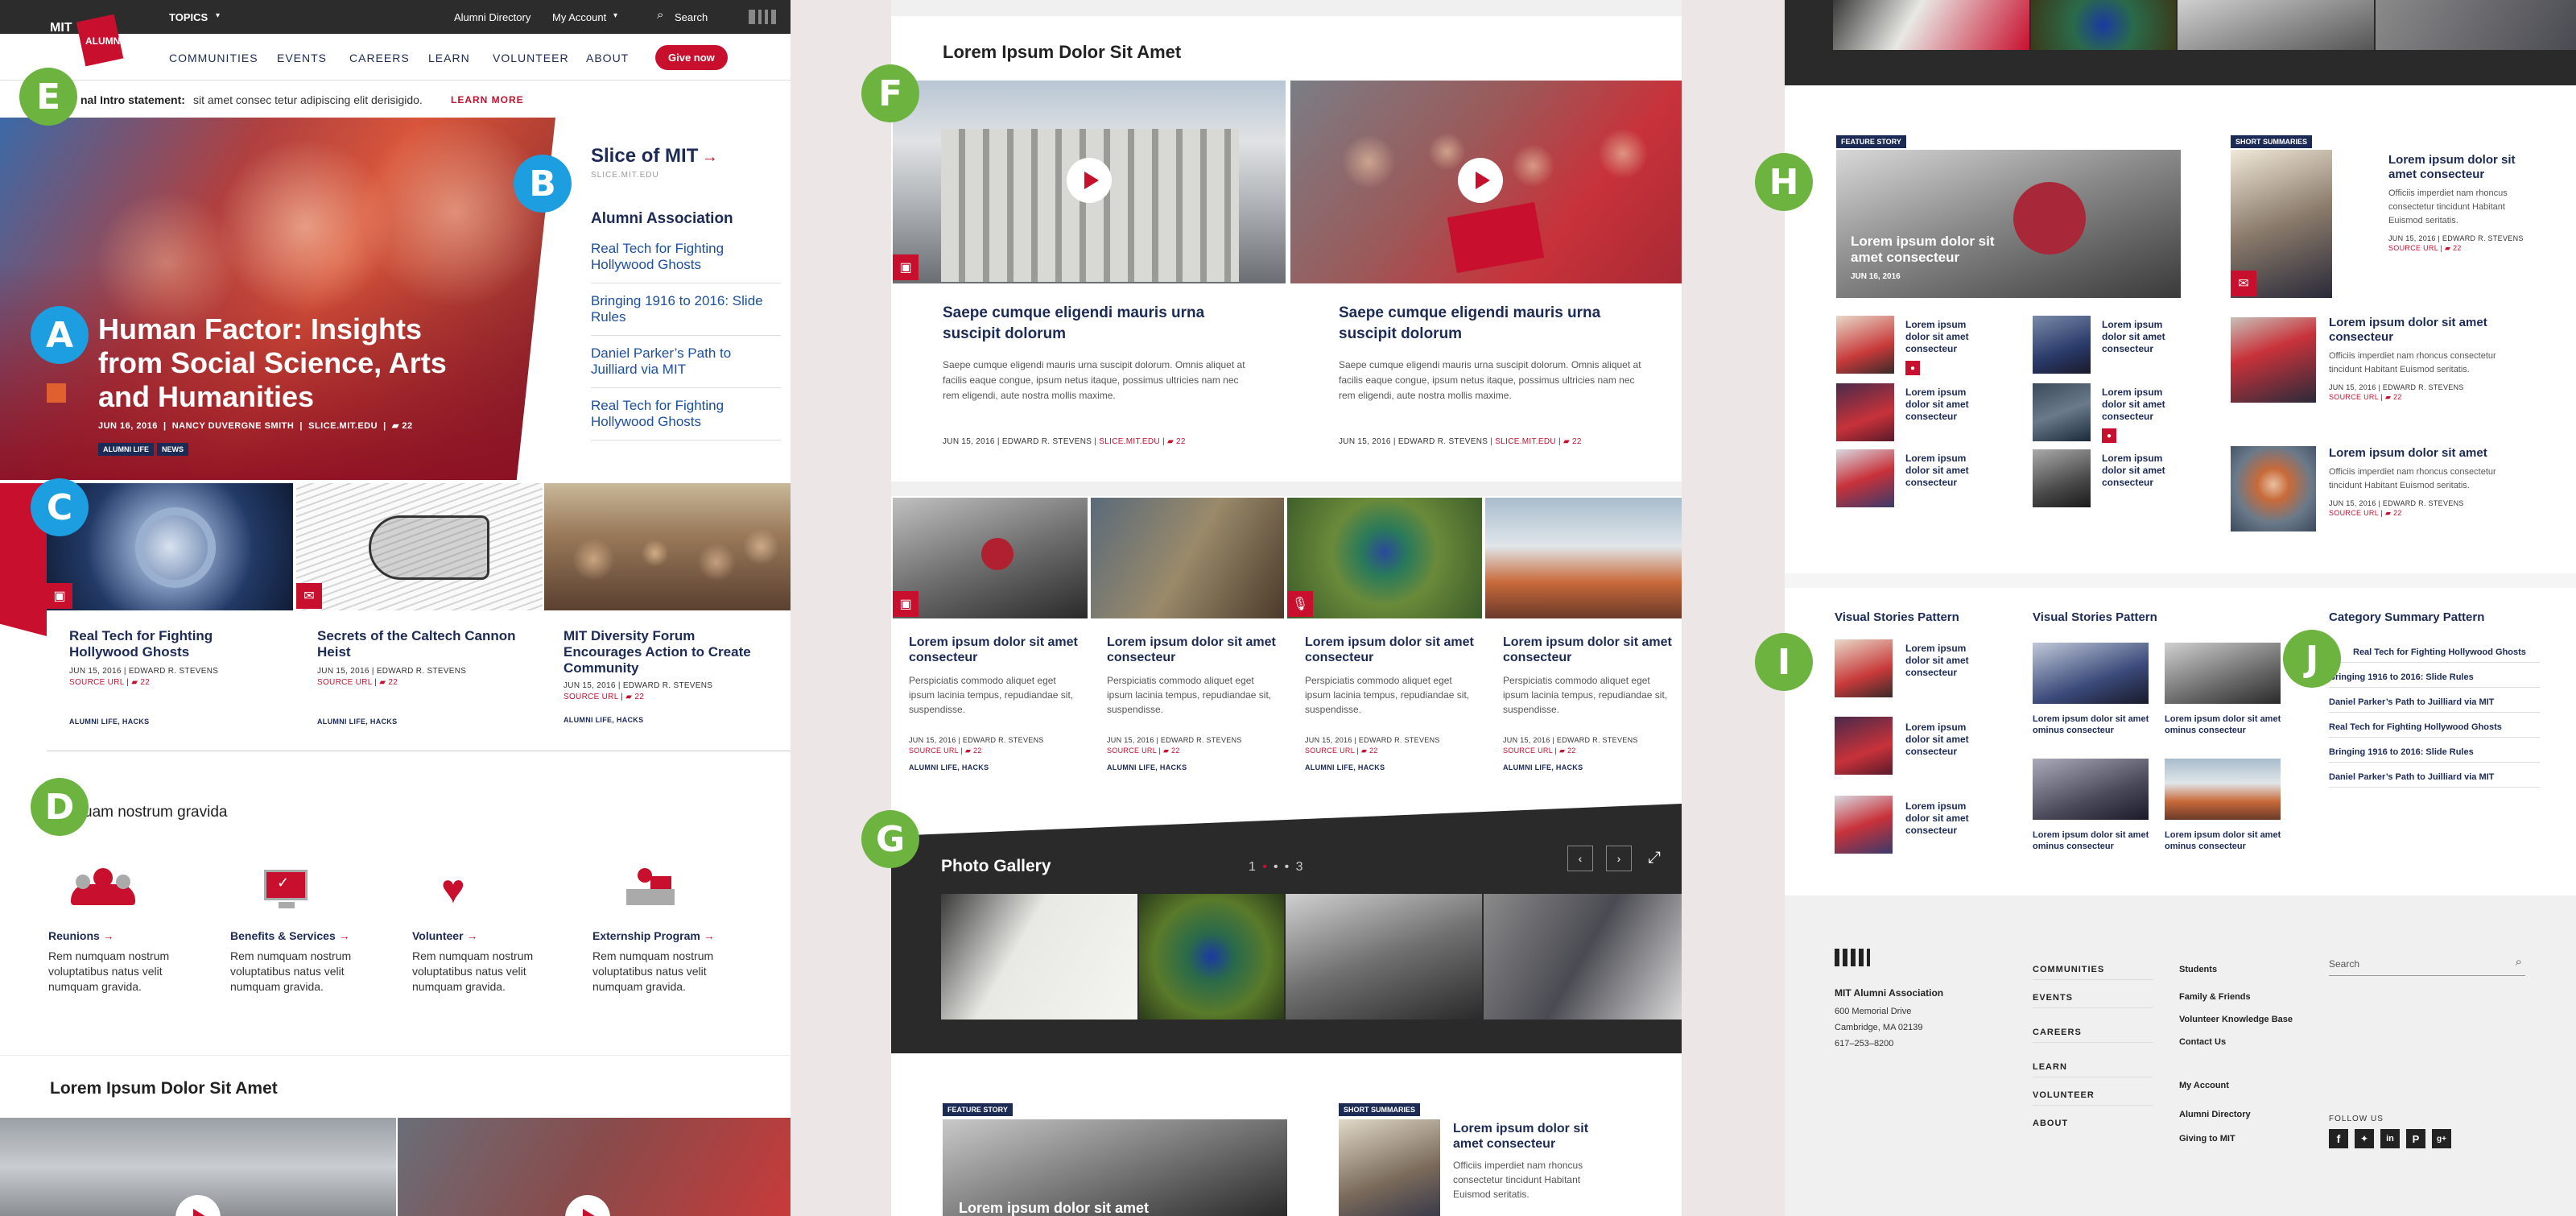  Describe the element at coordinates (1115, 1167) in the screenshot. I see `feature-image: Lorem ipsum dolor sit amet consecteur` at that location.